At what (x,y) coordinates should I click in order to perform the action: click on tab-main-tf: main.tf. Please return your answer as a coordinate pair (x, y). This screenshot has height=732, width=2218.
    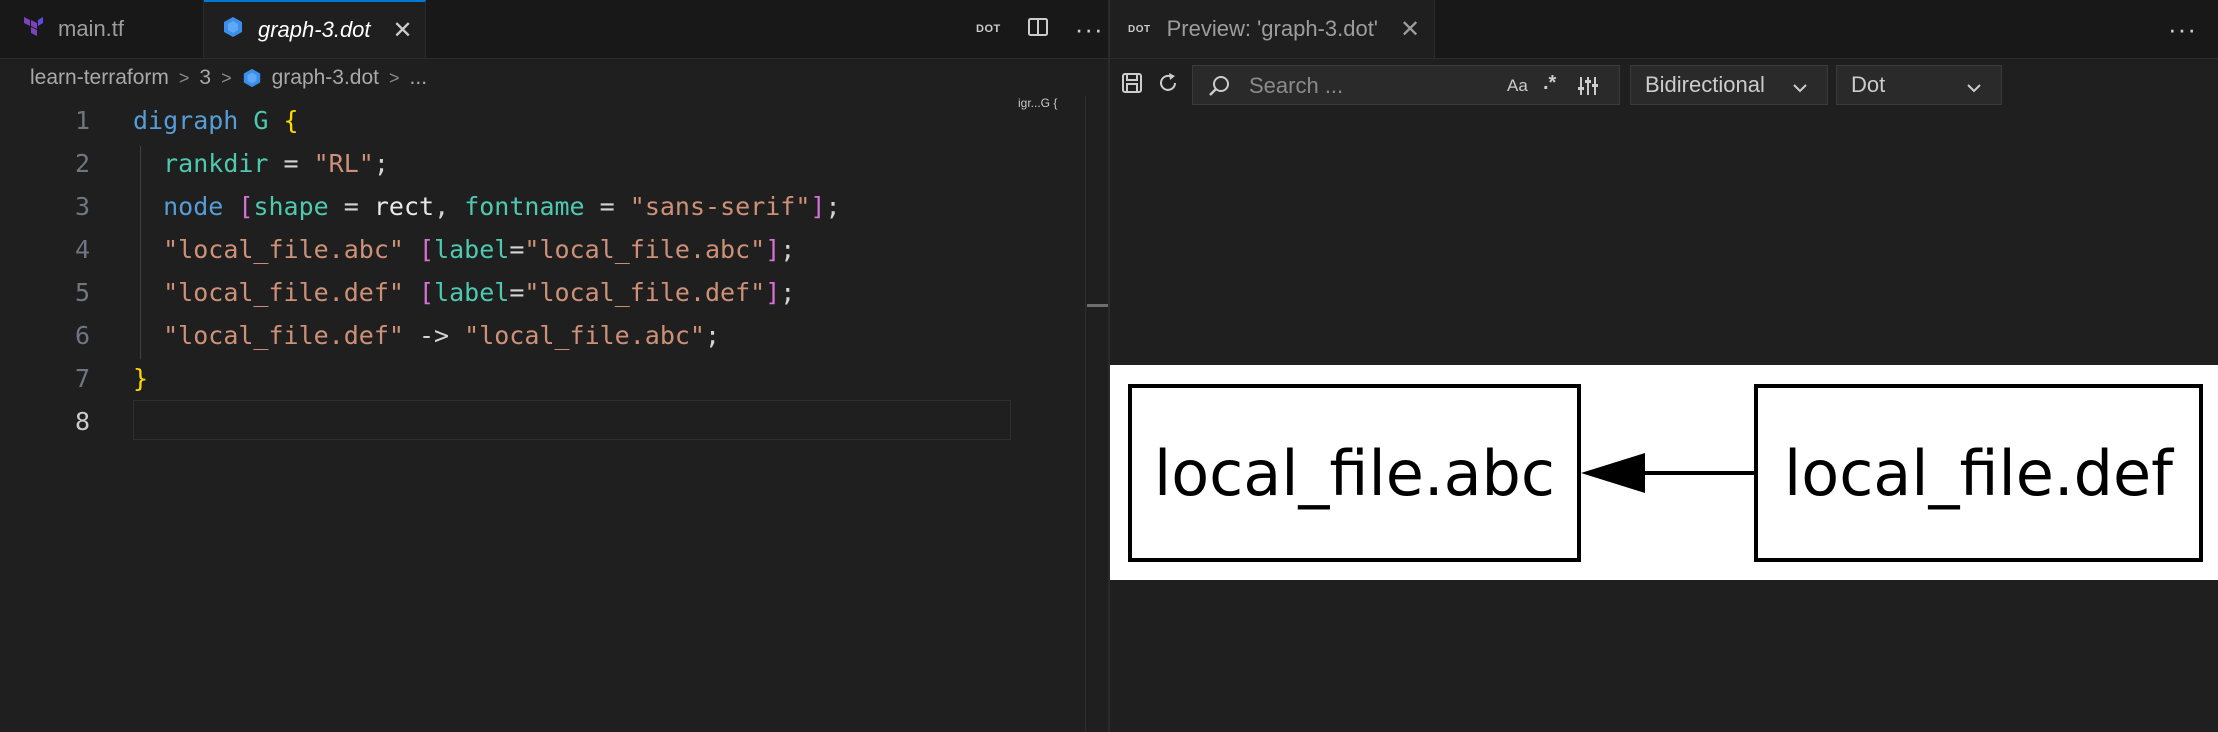
    Looking at the image, I should click on (102, 29).